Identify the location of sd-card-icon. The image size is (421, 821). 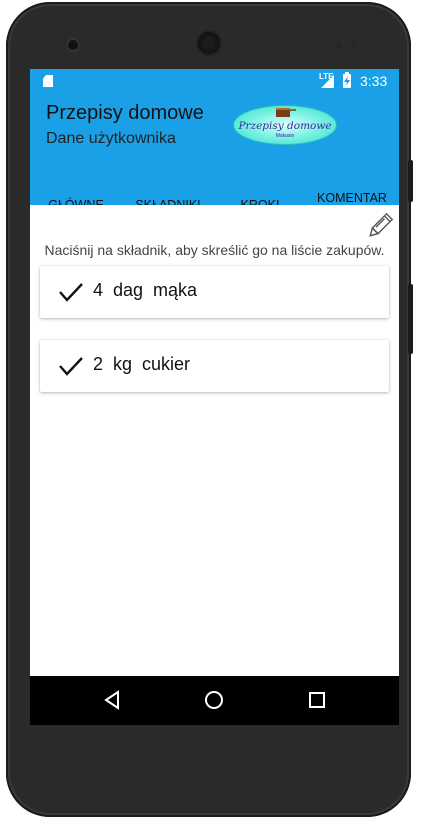
(48, 81).